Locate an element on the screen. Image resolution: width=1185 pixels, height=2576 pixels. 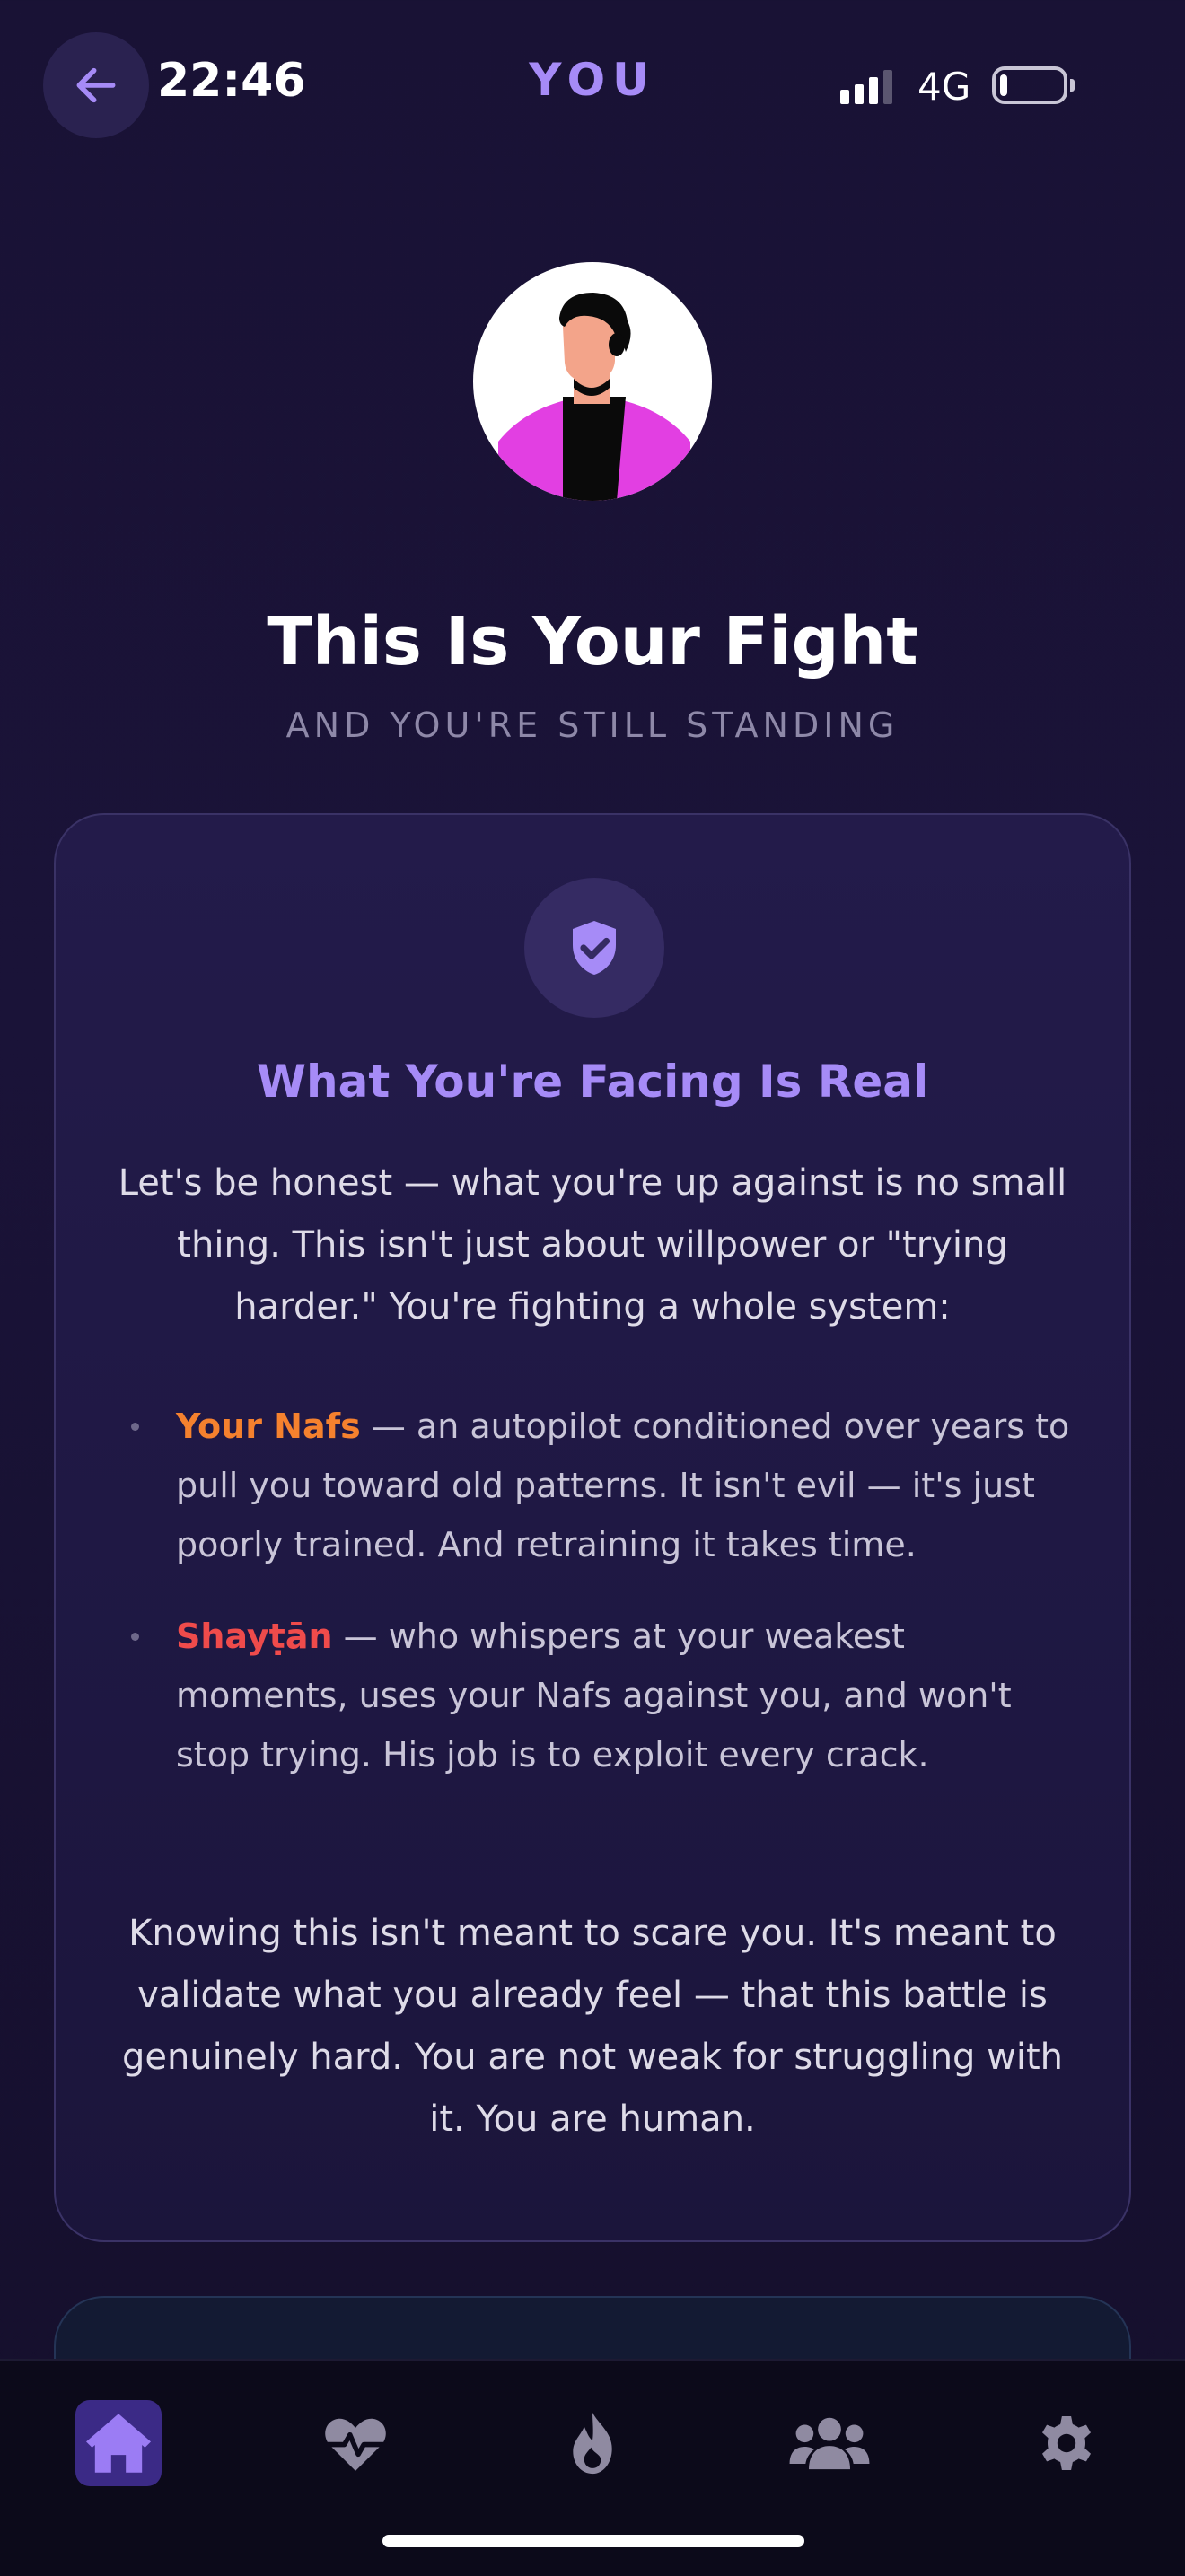
tab-community is located at coordinates (829, 2443).